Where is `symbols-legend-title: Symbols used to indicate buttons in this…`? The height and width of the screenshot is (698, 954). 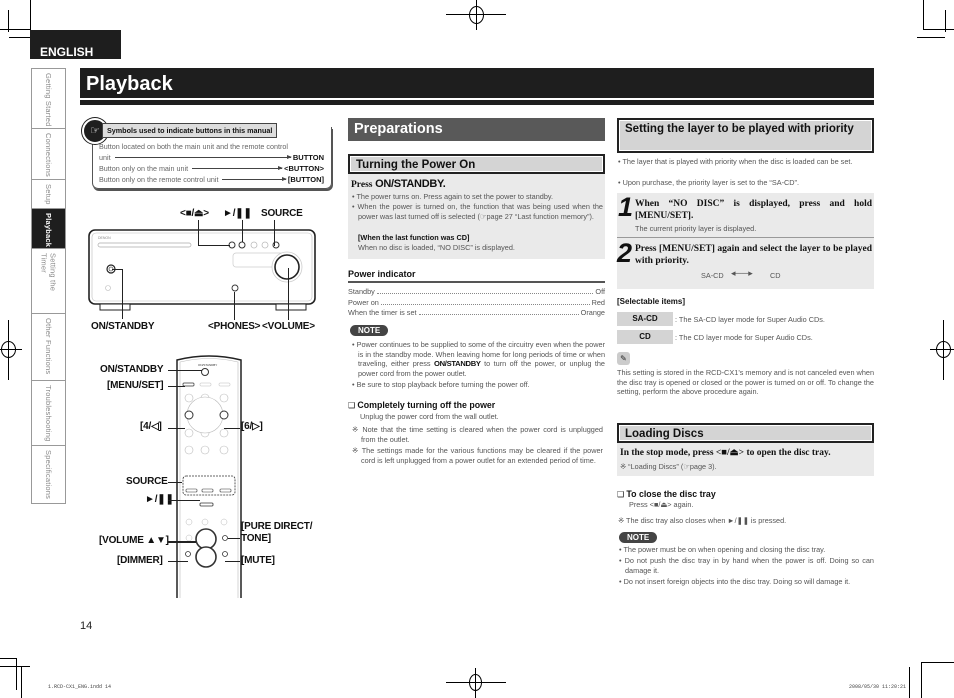 symbols-legend-title: Symbols used to indicate buttons in this… is located at coordinates (190, 130).